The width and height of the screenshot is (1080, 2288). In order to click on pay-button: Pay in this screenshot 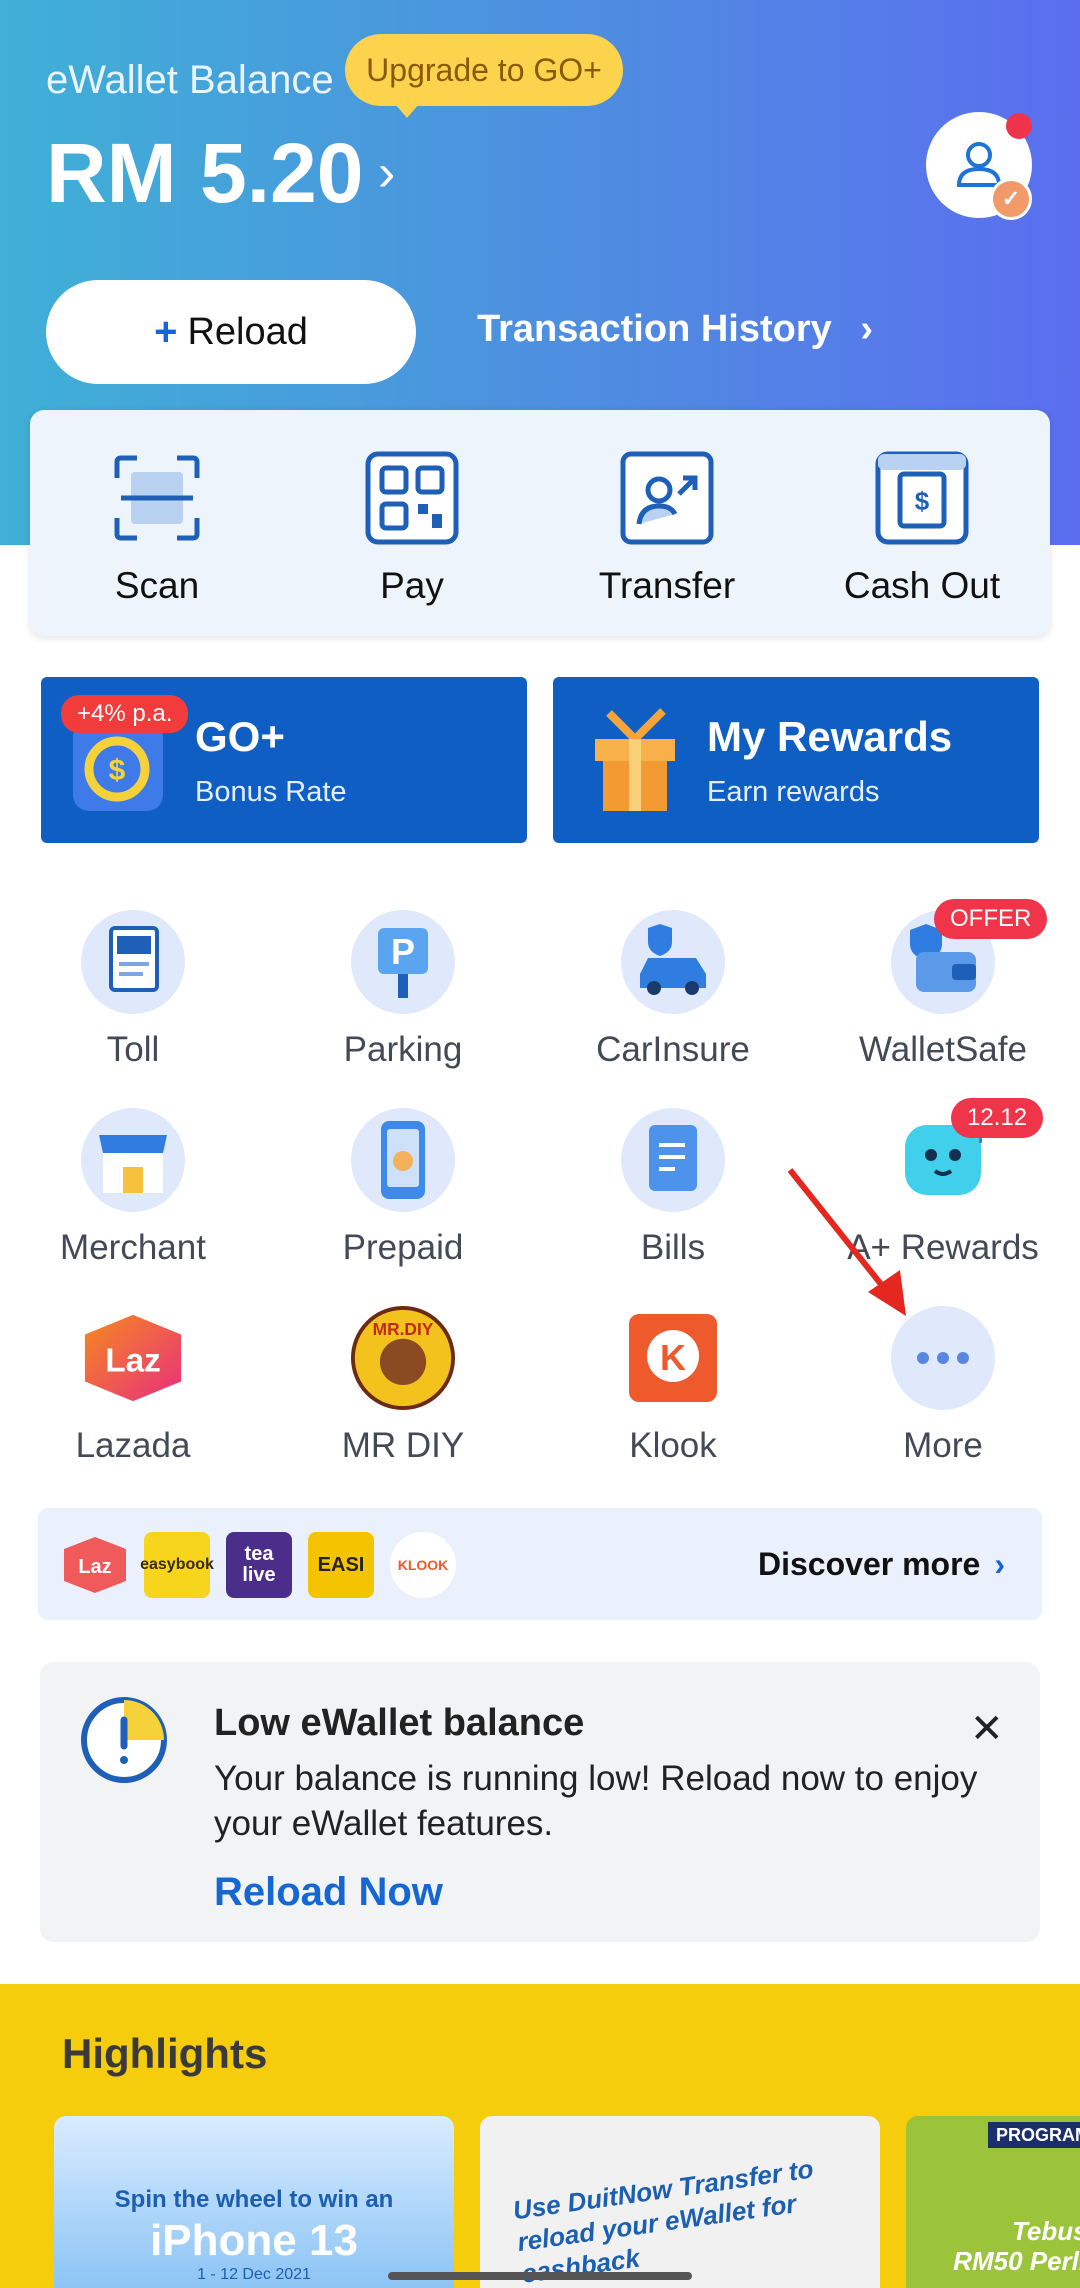, I will do `click(412, 528)`.